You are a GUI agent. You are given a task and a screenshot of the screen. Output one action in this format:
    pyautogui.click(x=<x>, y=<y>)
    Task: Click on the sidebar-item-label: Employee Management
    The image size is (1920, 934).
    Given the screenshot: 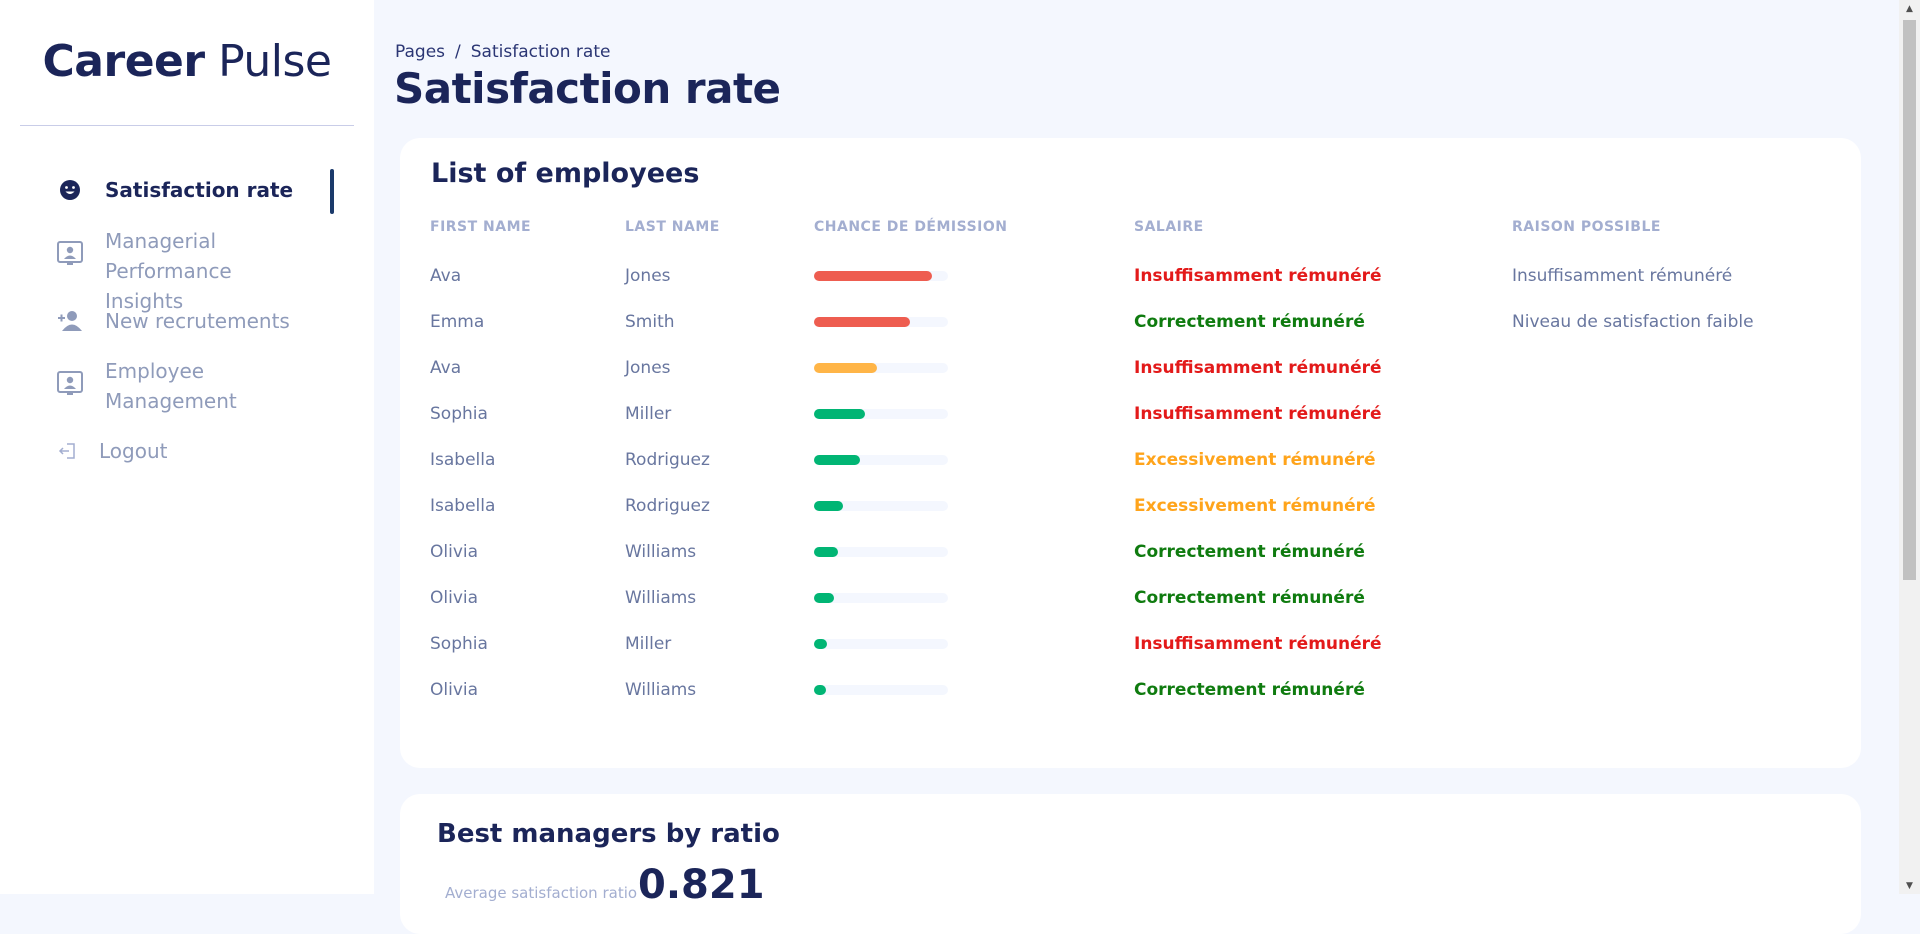 What is the action you would take?
    pyautogui.click(x=171, y=386)
    